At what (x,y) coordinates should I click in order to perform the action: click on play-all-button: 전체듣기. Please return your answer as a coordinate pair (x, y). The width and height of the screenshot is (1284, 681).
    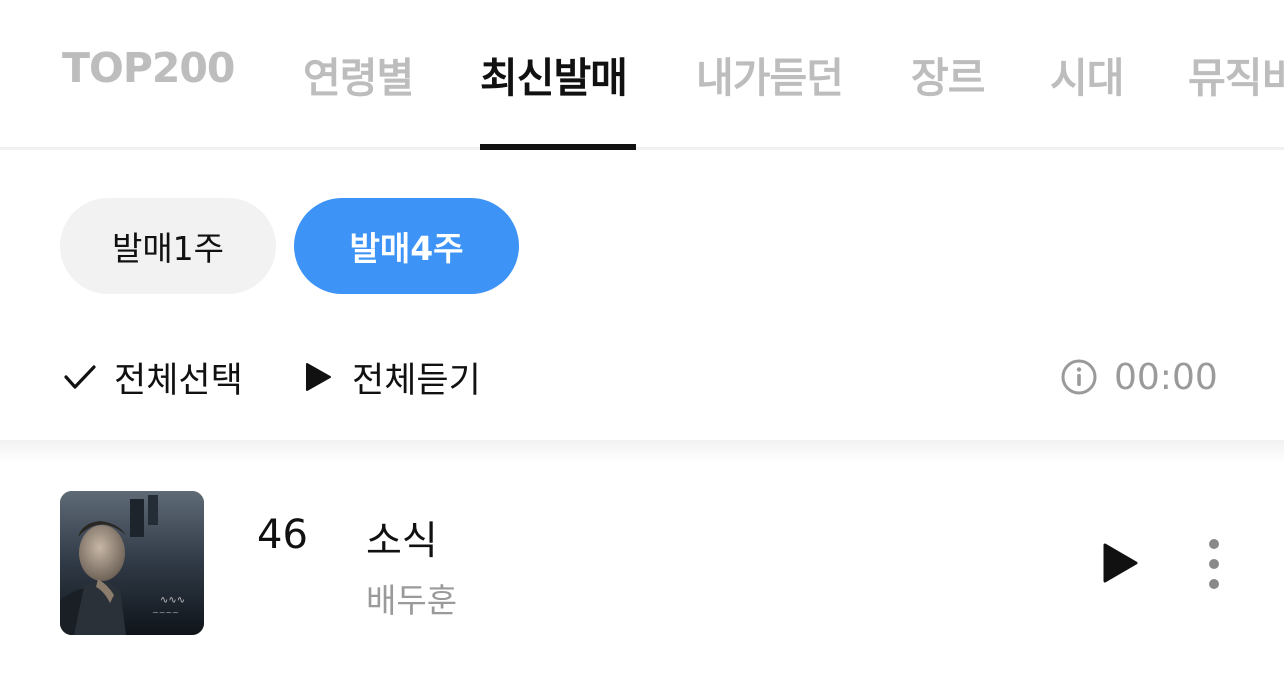
    Looking at the image, I should click on (392, 377).